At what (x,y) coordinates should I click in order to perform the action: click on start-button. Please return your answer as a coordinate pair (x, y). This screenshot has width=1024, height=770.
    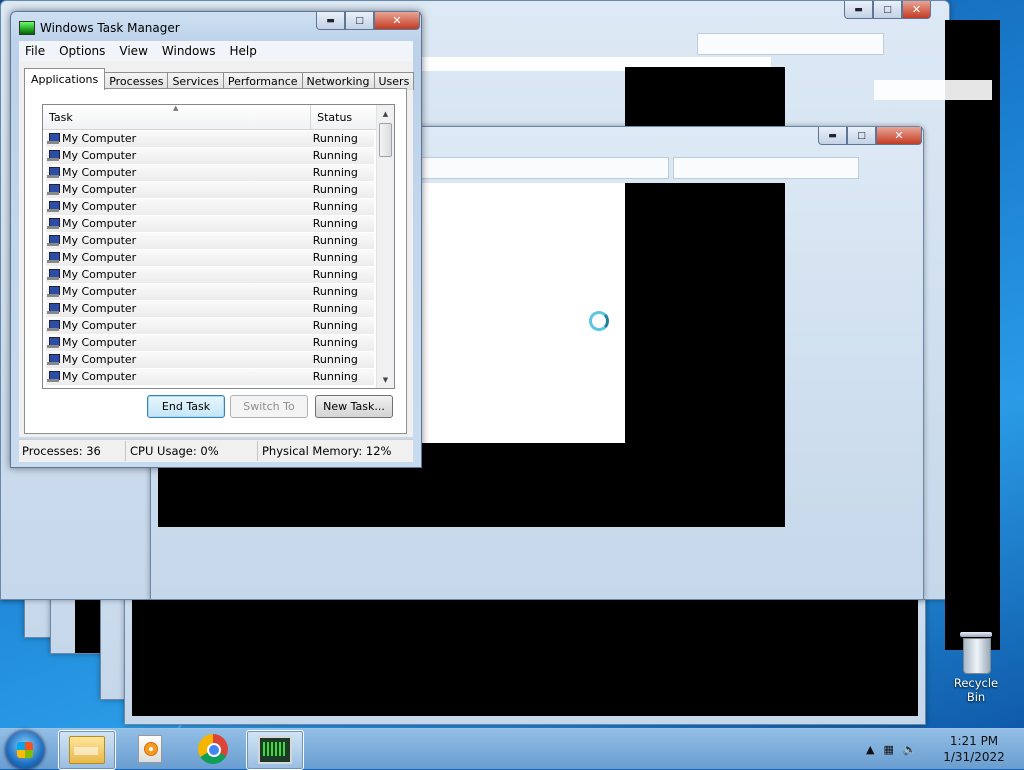
    Looking at the image, I should click on (25, 750).